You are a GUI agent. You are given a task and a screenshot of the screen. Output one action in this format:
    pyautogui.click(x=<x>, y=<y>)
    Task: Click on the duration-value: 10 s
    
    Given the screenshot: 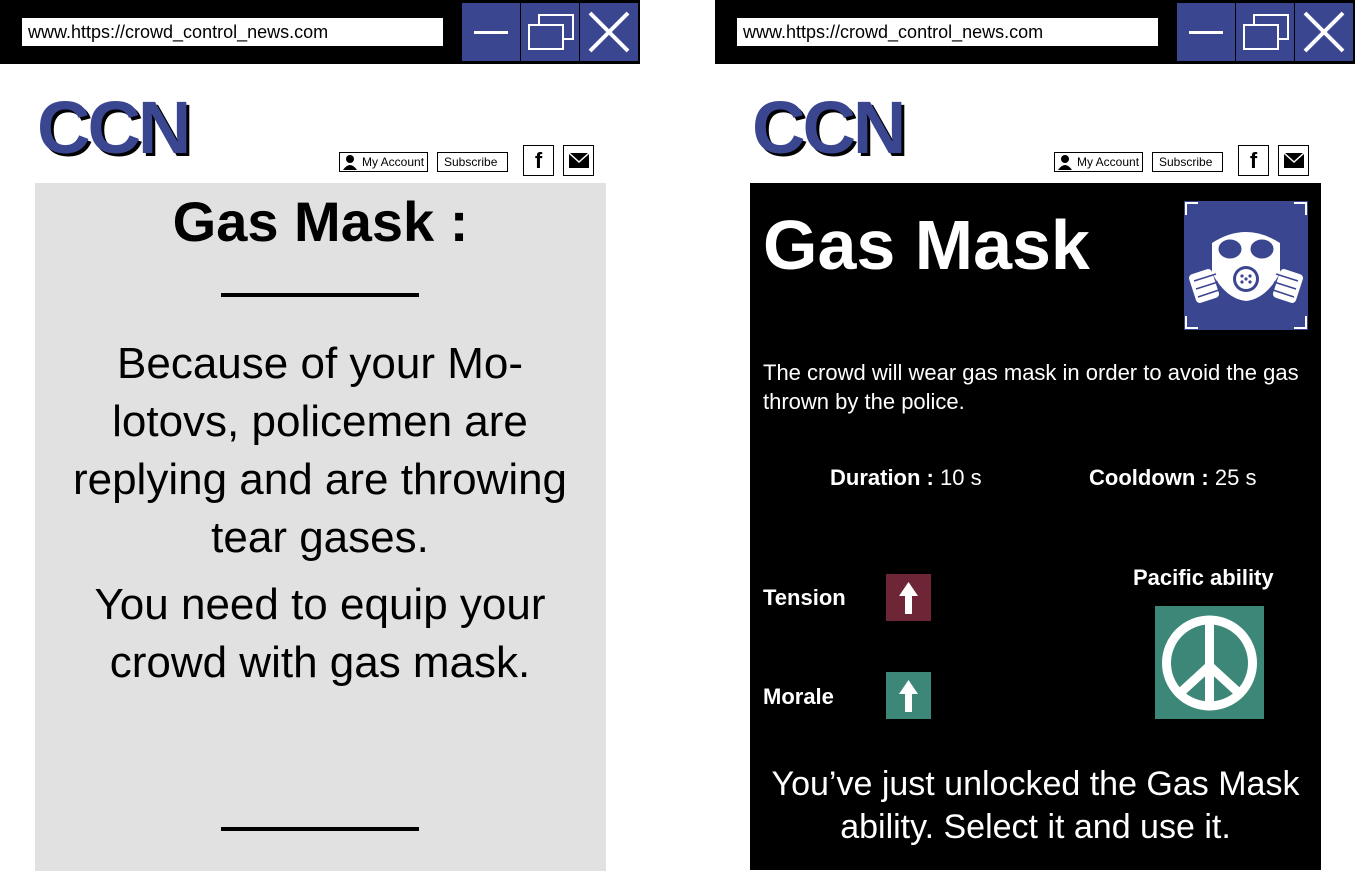 What is the action you would take?
    pyautogui.click(x=961, y=477)
    